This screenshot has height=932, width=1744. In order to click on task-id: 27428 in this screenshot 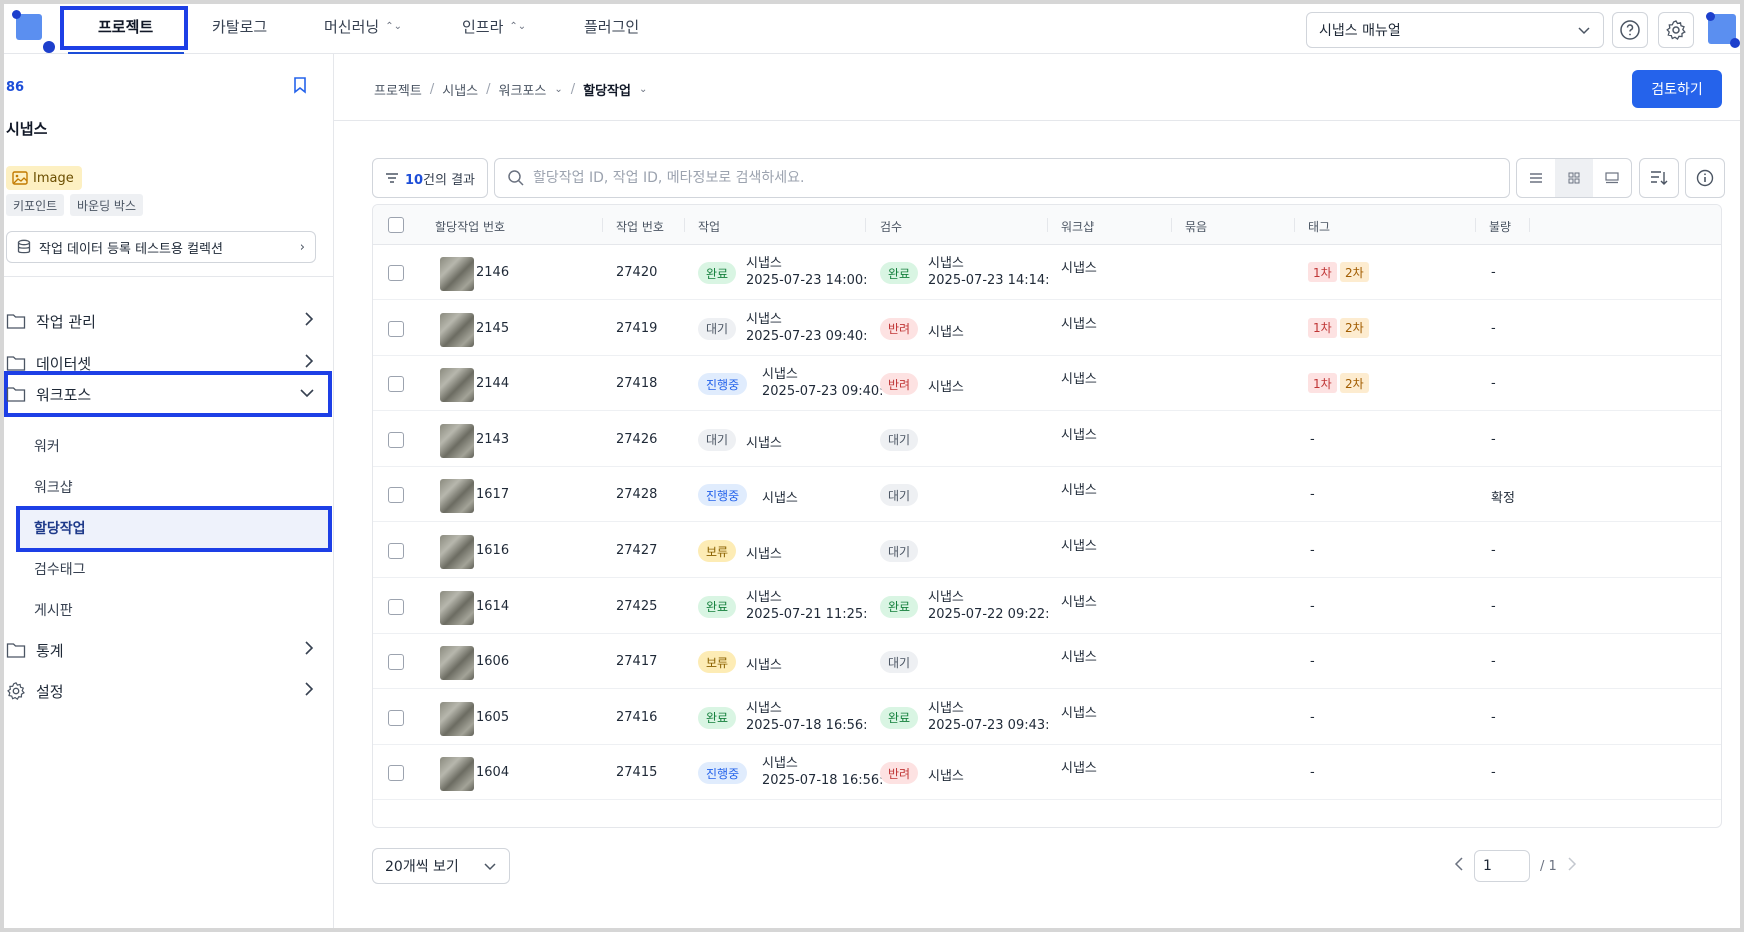, I will do `click(636, 494)`.